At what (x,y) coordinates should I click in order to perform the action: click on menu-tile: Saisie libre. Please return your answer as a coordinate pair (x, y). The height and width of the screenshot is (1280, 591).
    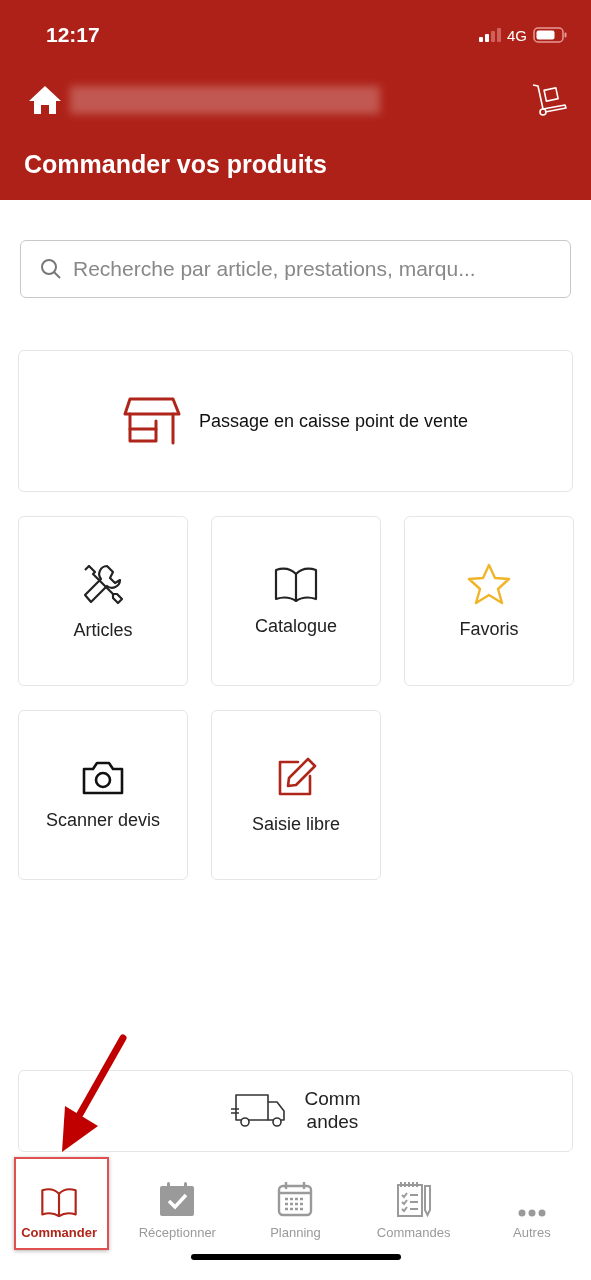
    Looking at the image, I should click on (296, 795).